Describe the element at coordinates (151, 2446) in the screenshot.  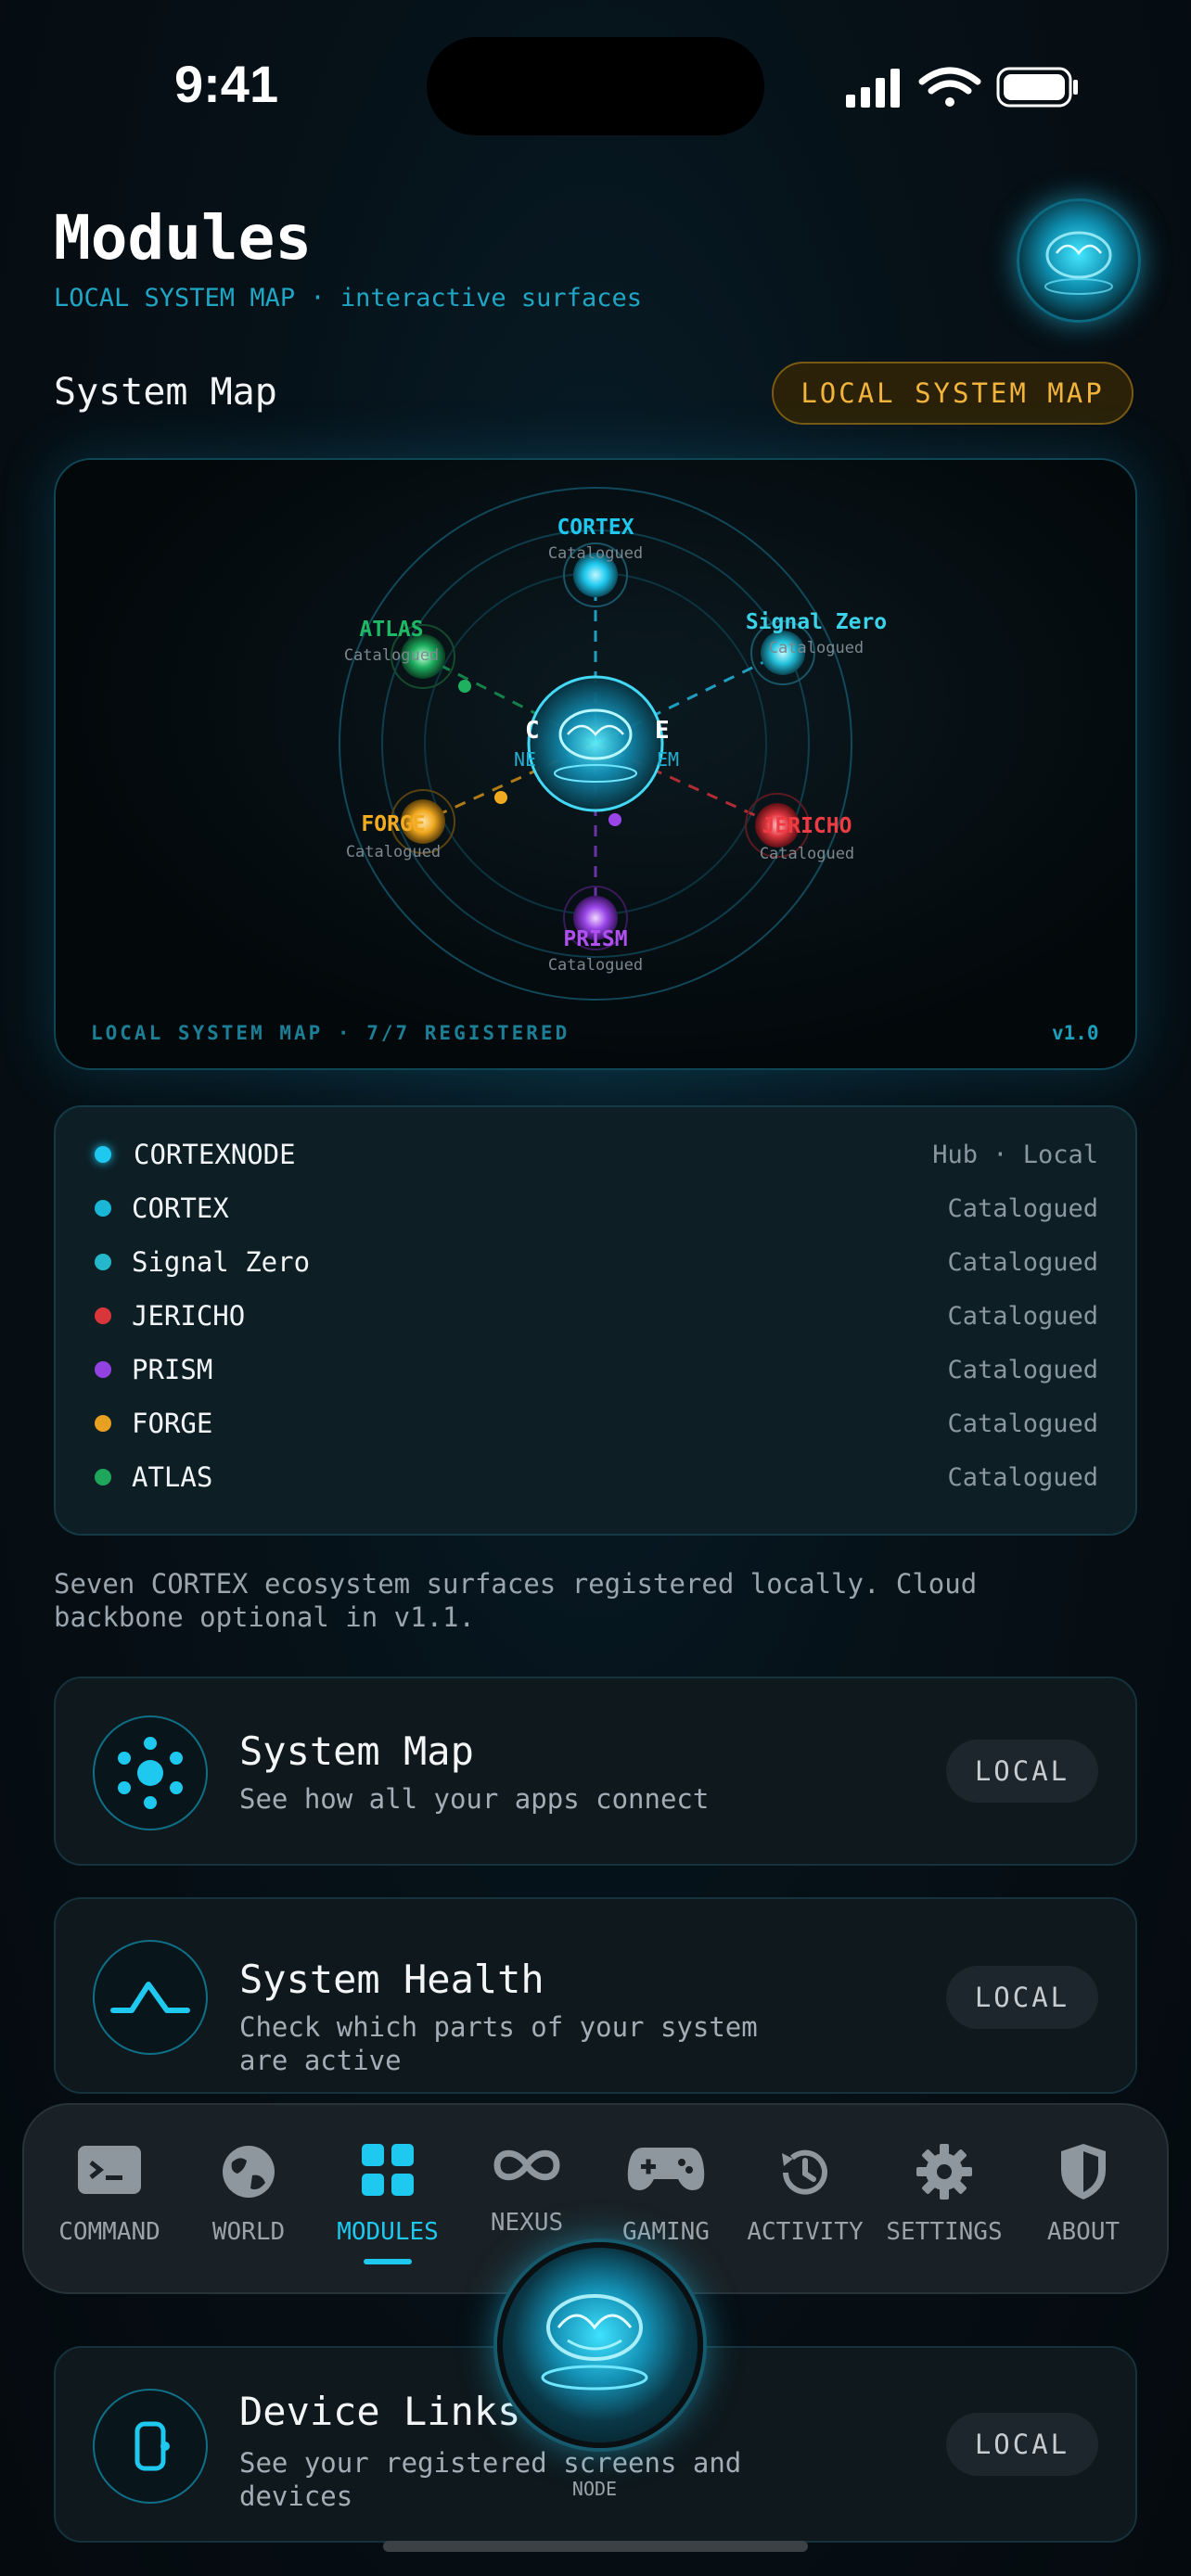
I see `device-link-icon` at that location.